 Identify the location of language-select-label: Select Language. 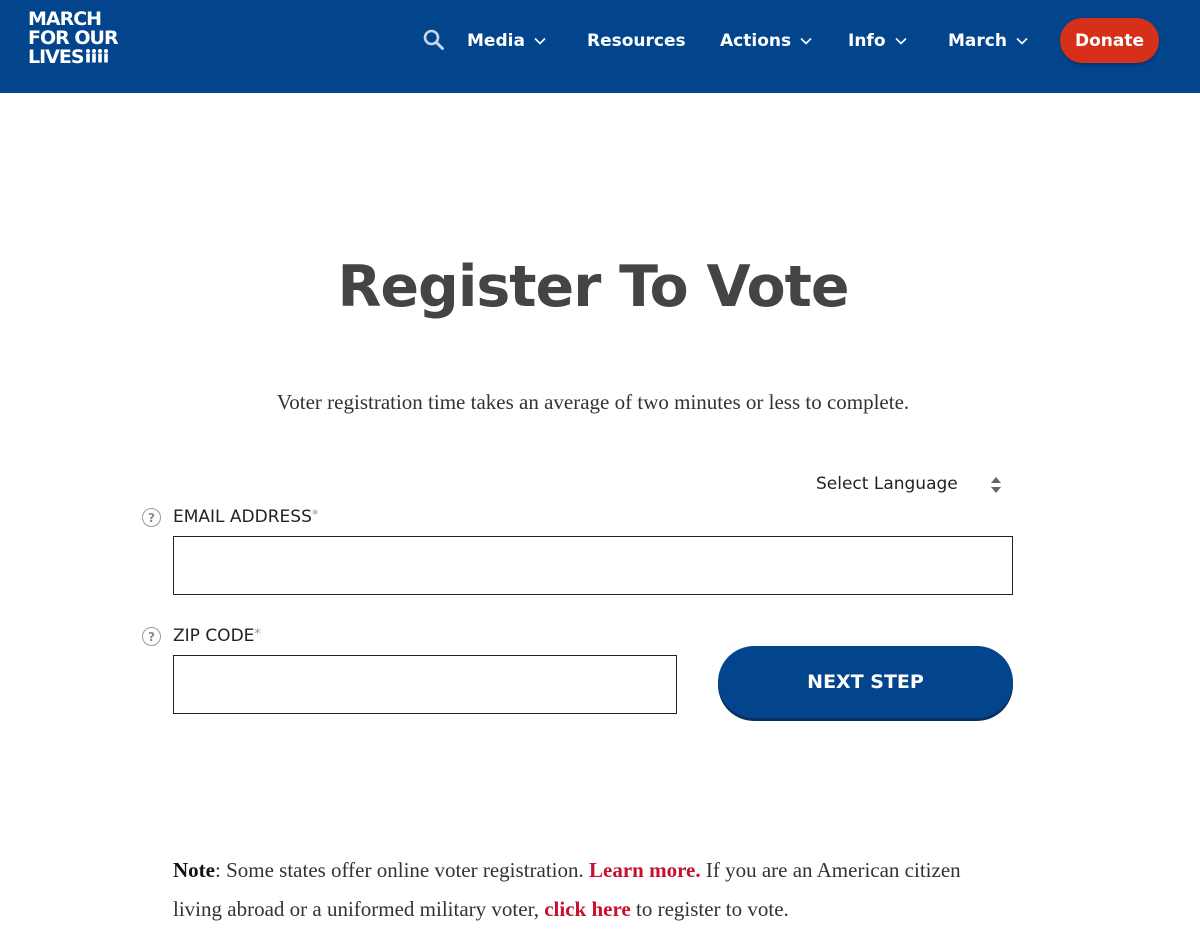
(887, 484).